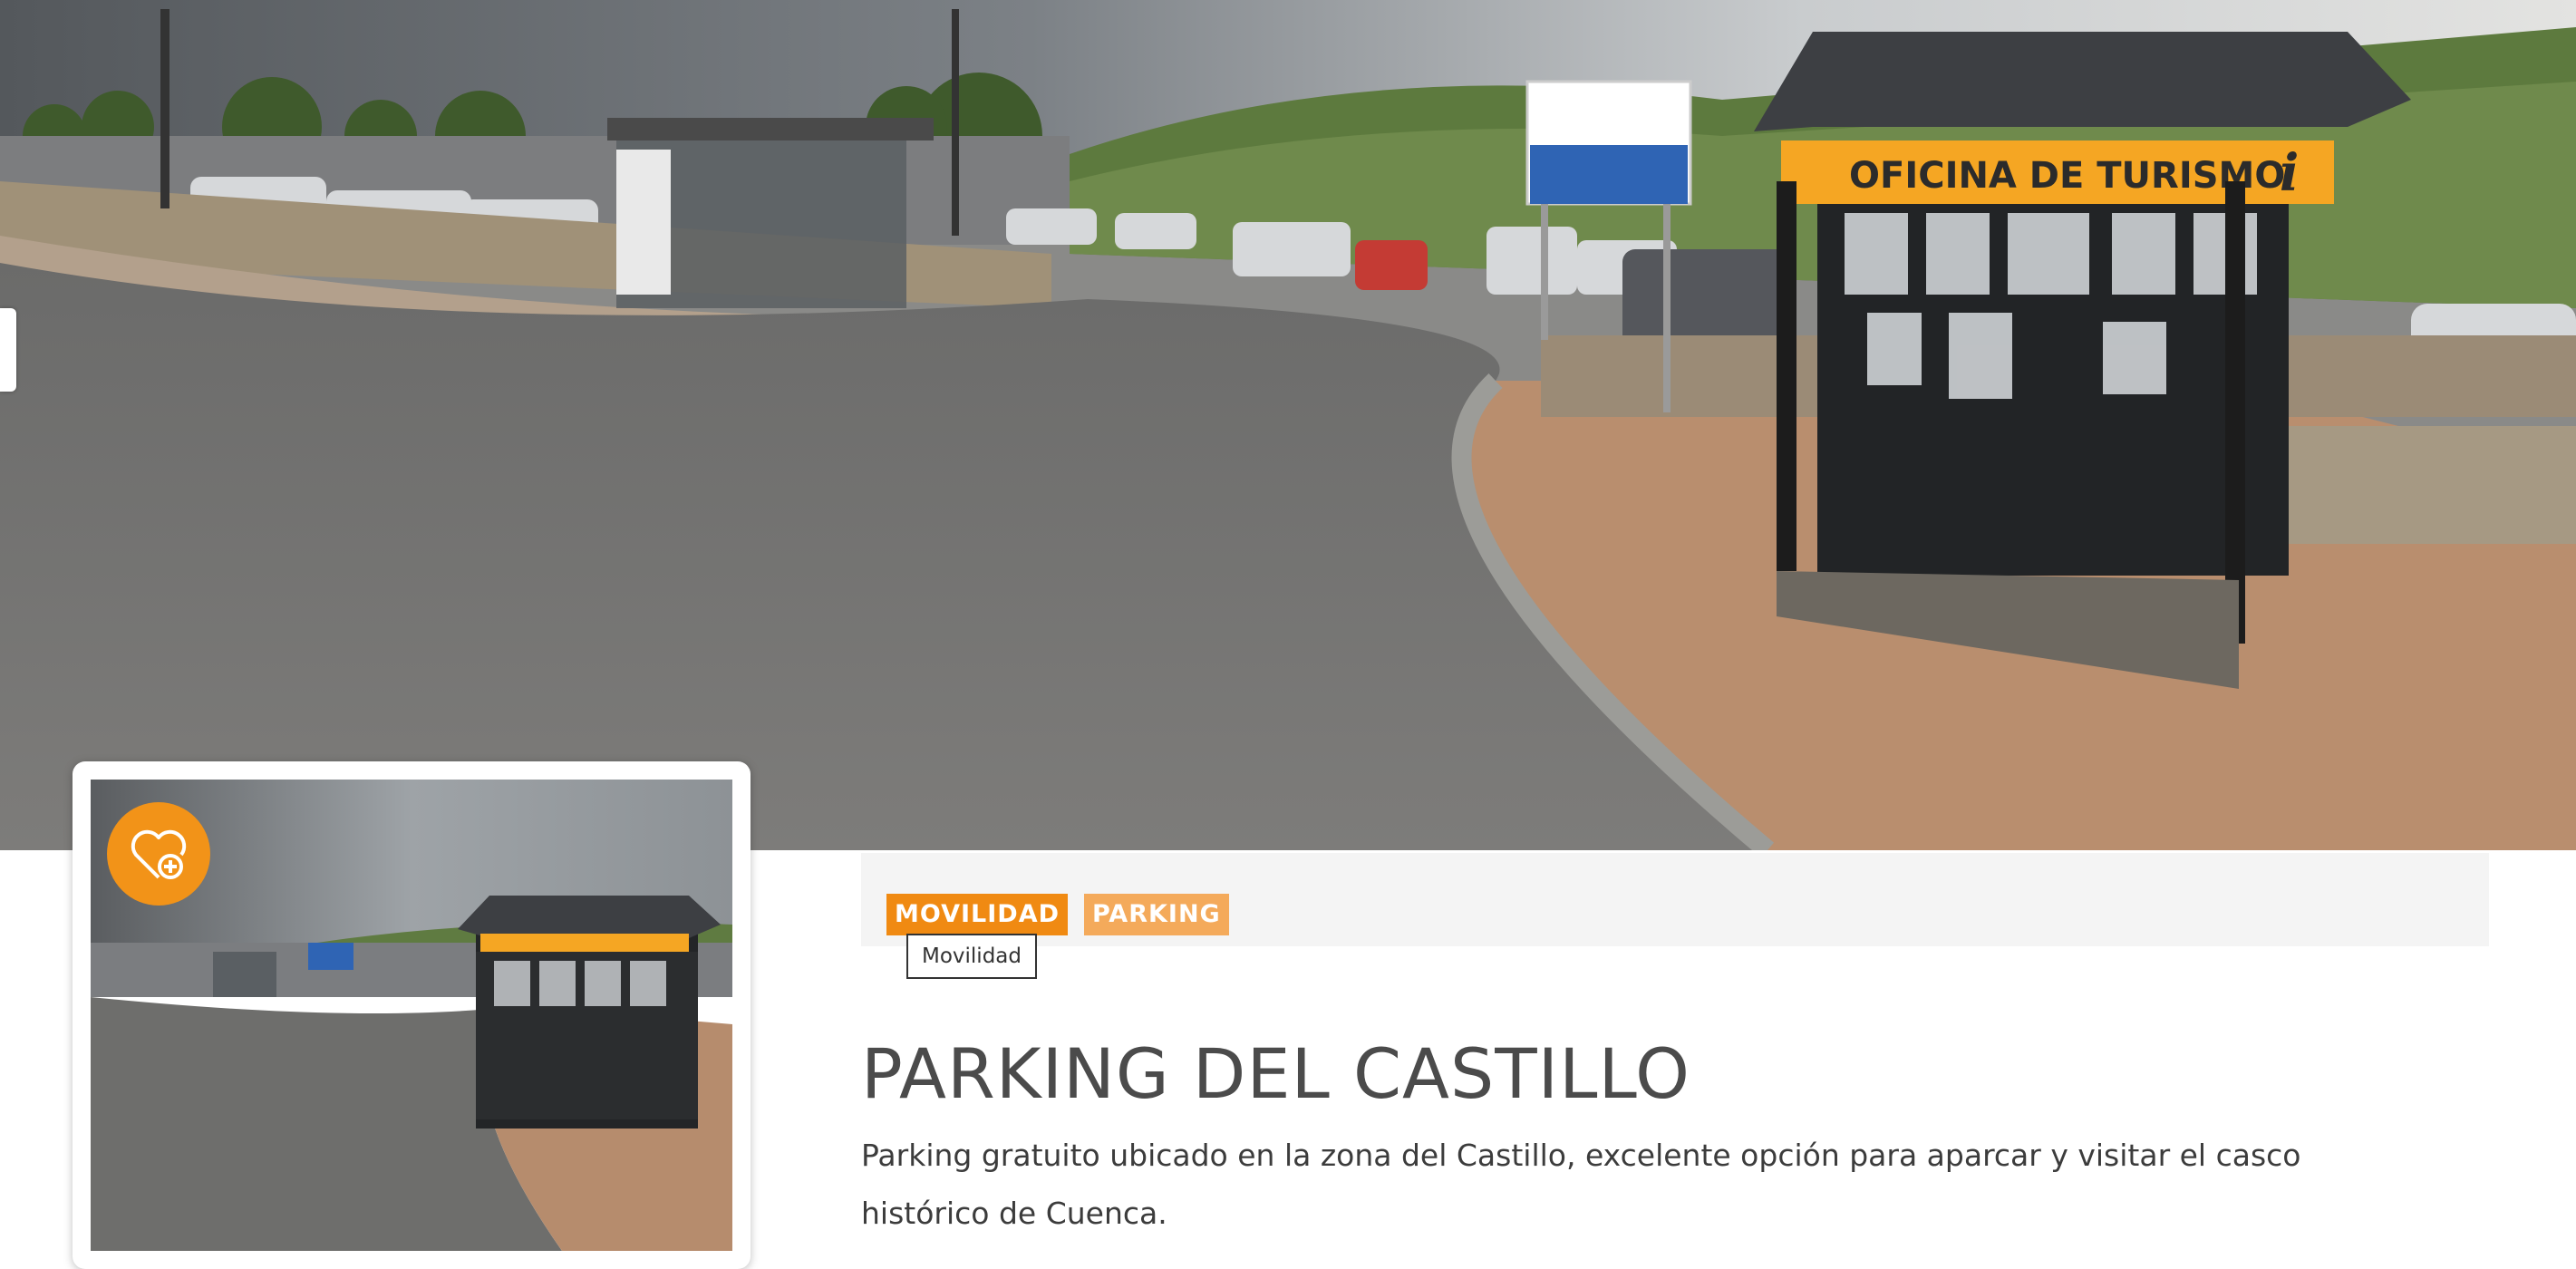 This screenshot has height=1269, width=2576. What do you see at coordinates (8, 350) in the screenshot?
I see `side-scroll-handle` at bounding box center [8, 350].